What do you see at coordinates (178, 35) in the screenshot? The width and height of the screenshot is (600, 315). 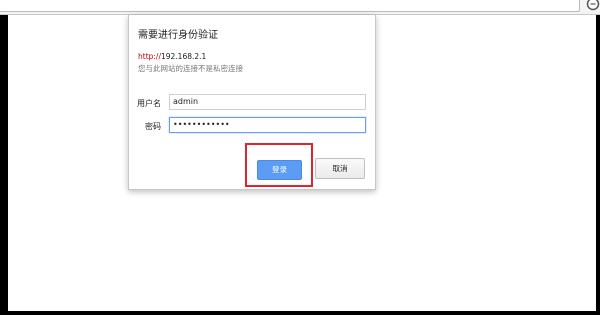 I see `dialog-title: 需要进行身份验证` at bounding box center [178, 35].